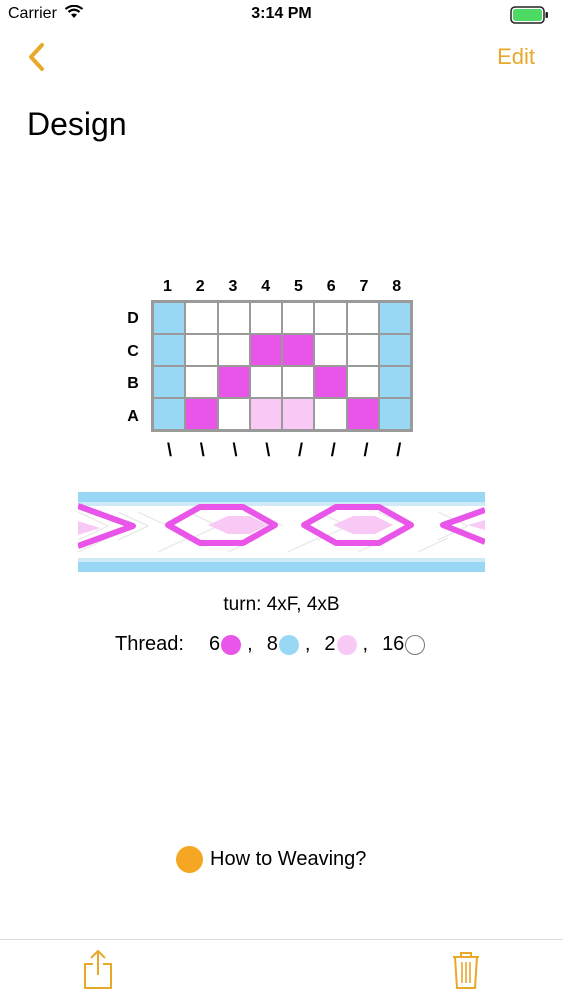 Image resolution: width=563 pixels, height=1001 pixels. Describe the element at coordinates (366, 450) in the screenshot. I see `threading-direction-7: /` at that location.